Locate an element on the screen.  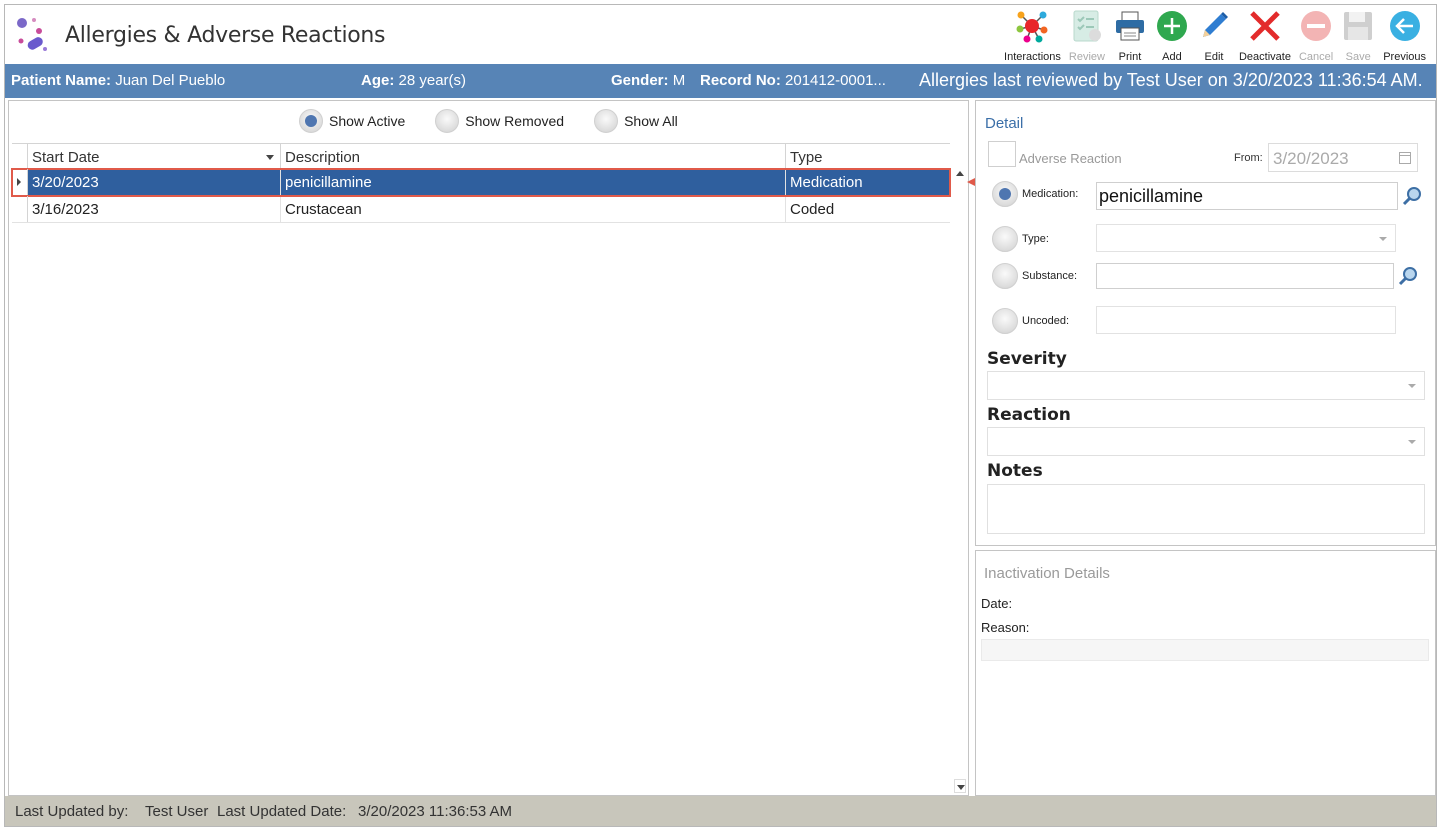
cancel-icon is located at coordinates (1316, 26).